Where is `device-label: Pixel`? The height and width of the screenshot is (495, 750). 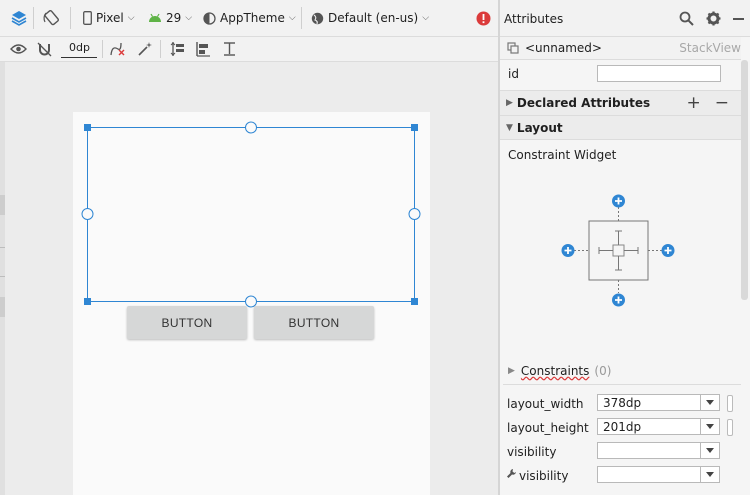
device-label: Pixel is located at coordinates (110, 18).